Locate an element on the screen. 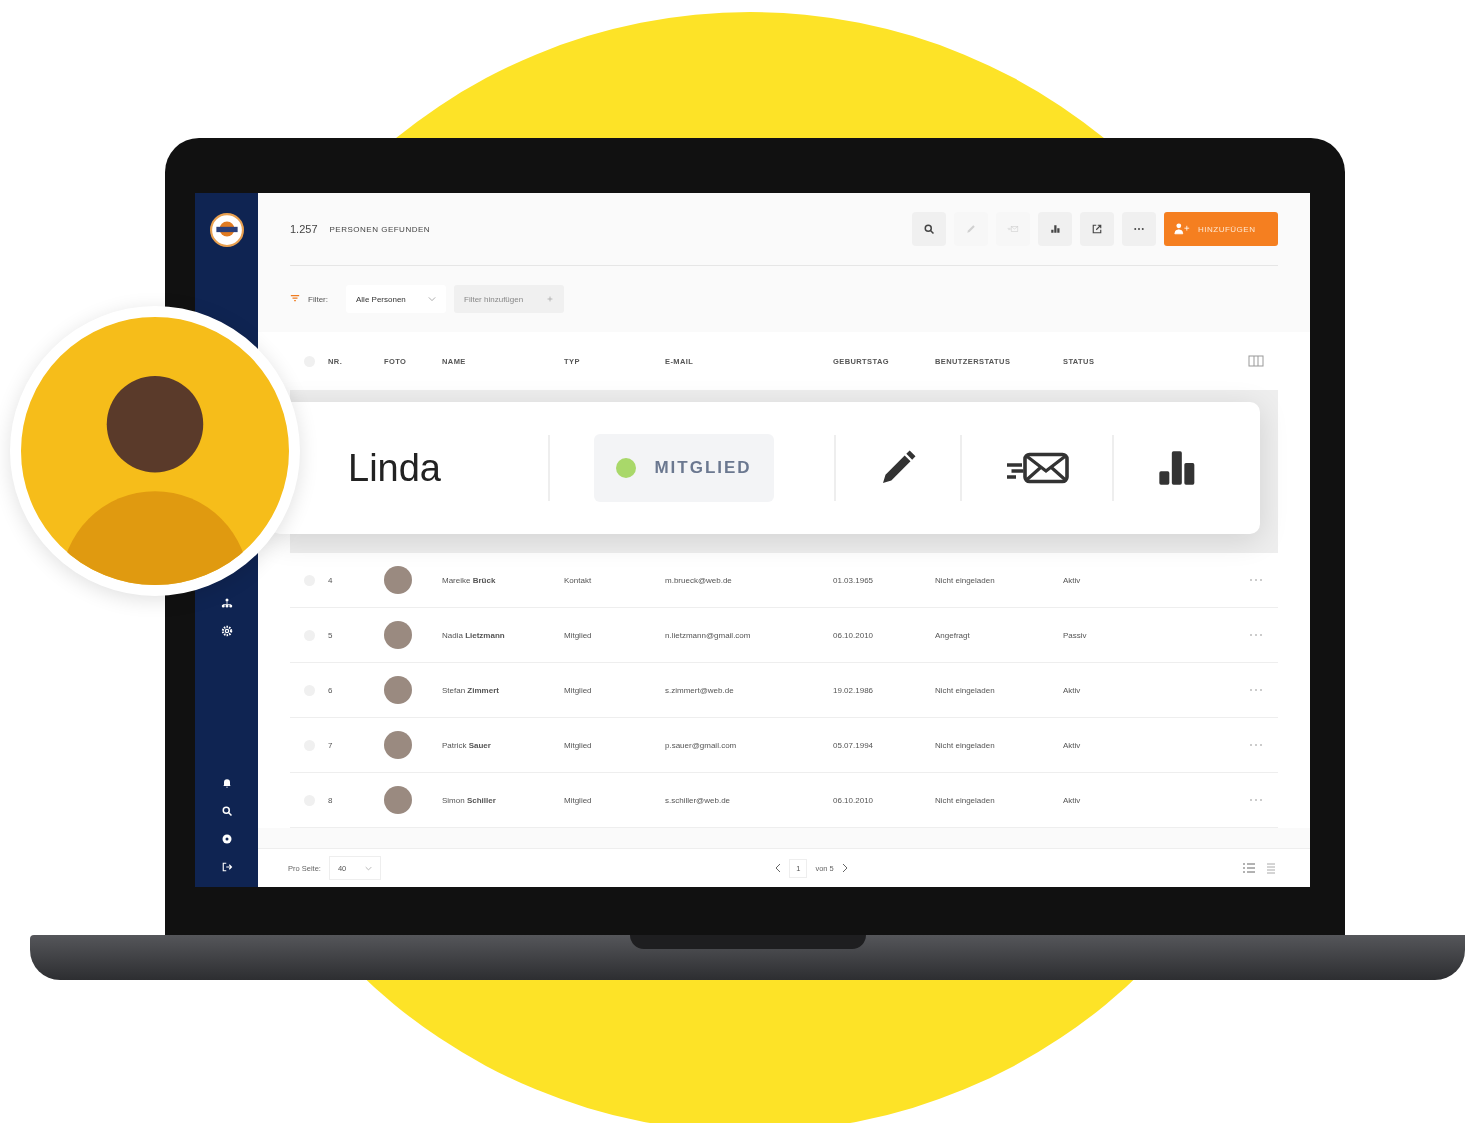  plus-icon is located at coordinates (550, 299).